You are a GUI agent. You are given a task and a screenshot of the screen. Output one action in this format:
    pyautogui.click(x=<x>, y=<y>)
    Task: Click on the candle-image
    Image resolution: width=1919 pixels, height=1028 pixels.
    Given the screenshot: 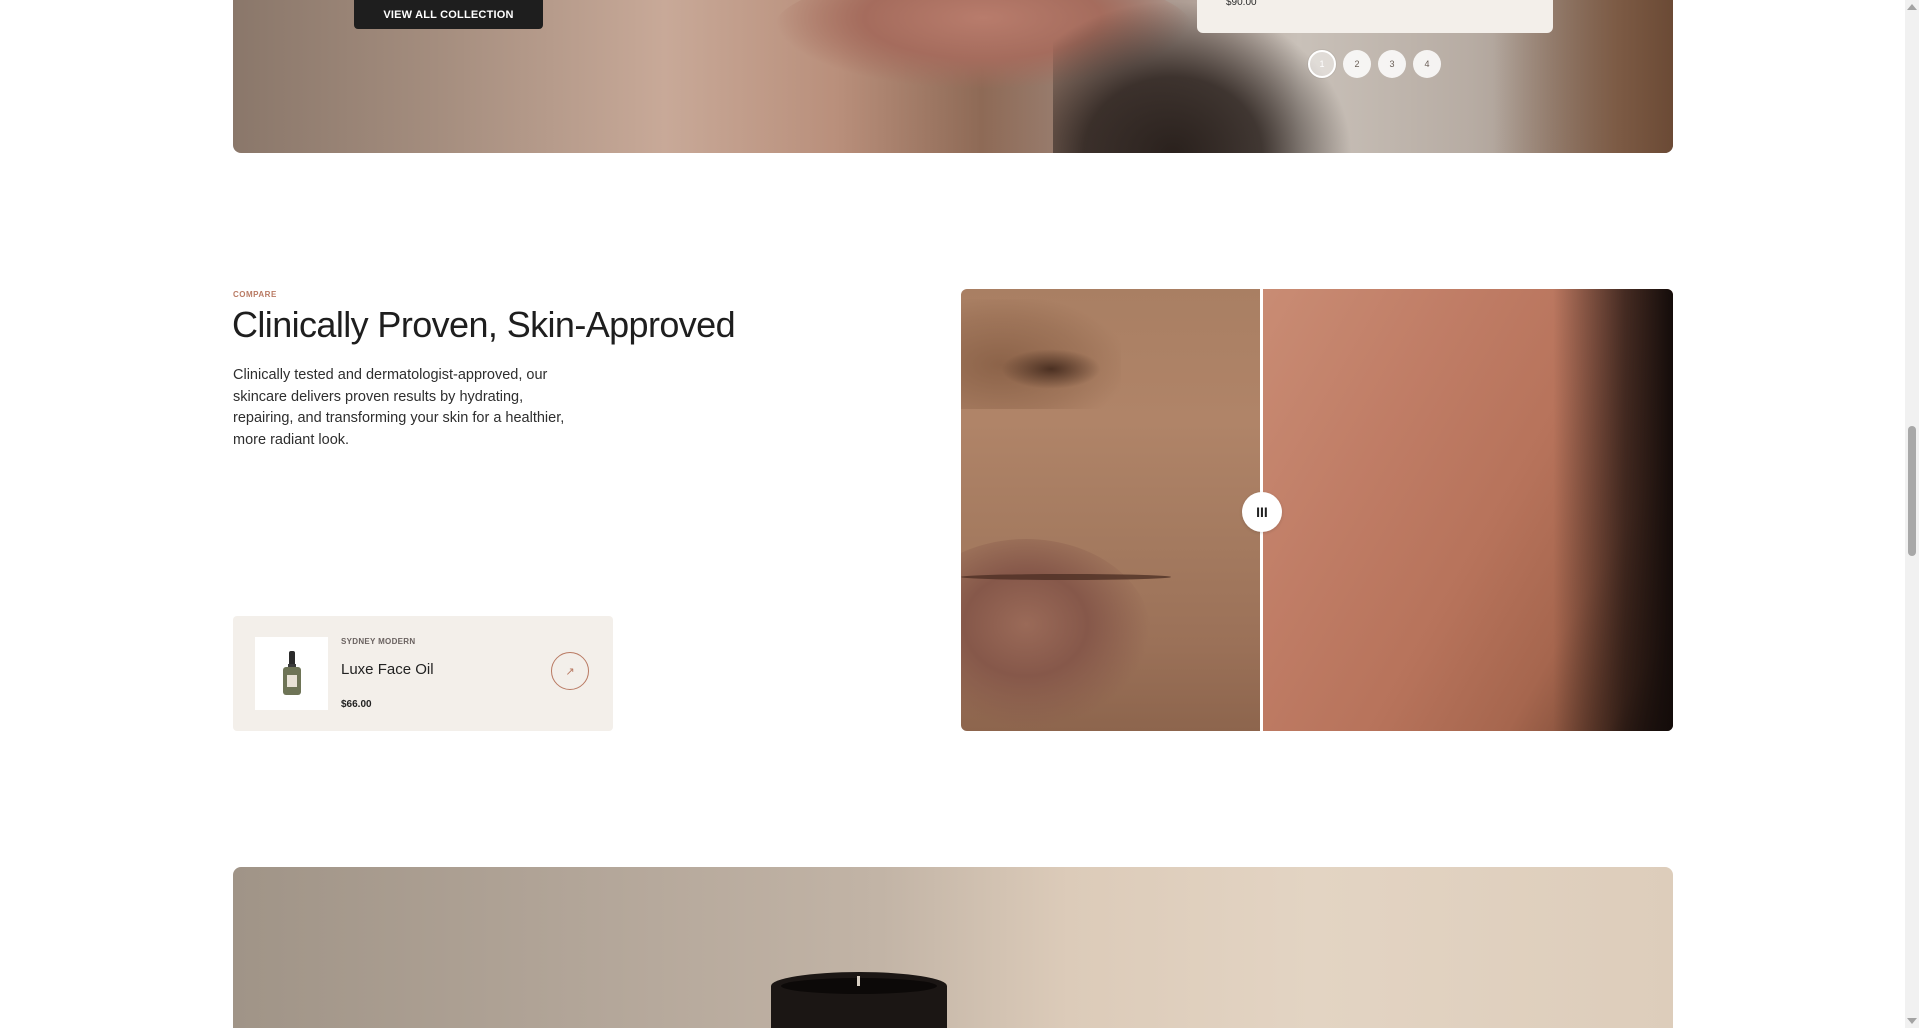 What is the action you would take?
    pyautogui.click(x=859, y=1000)
    